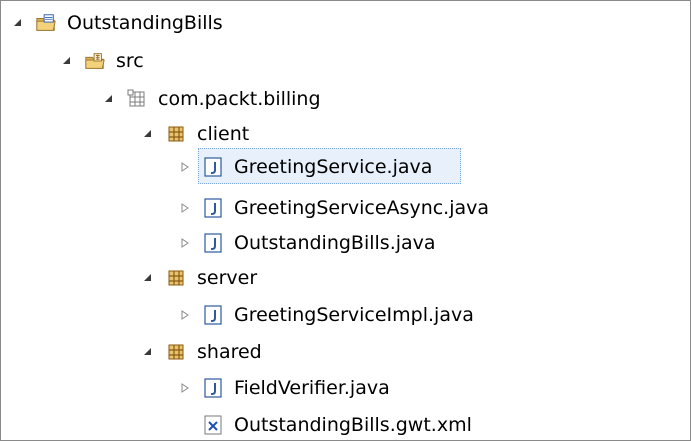  Describe the element at coordinates (223, 134) in the screenshot. I see `tree-item-label: client` at that location.